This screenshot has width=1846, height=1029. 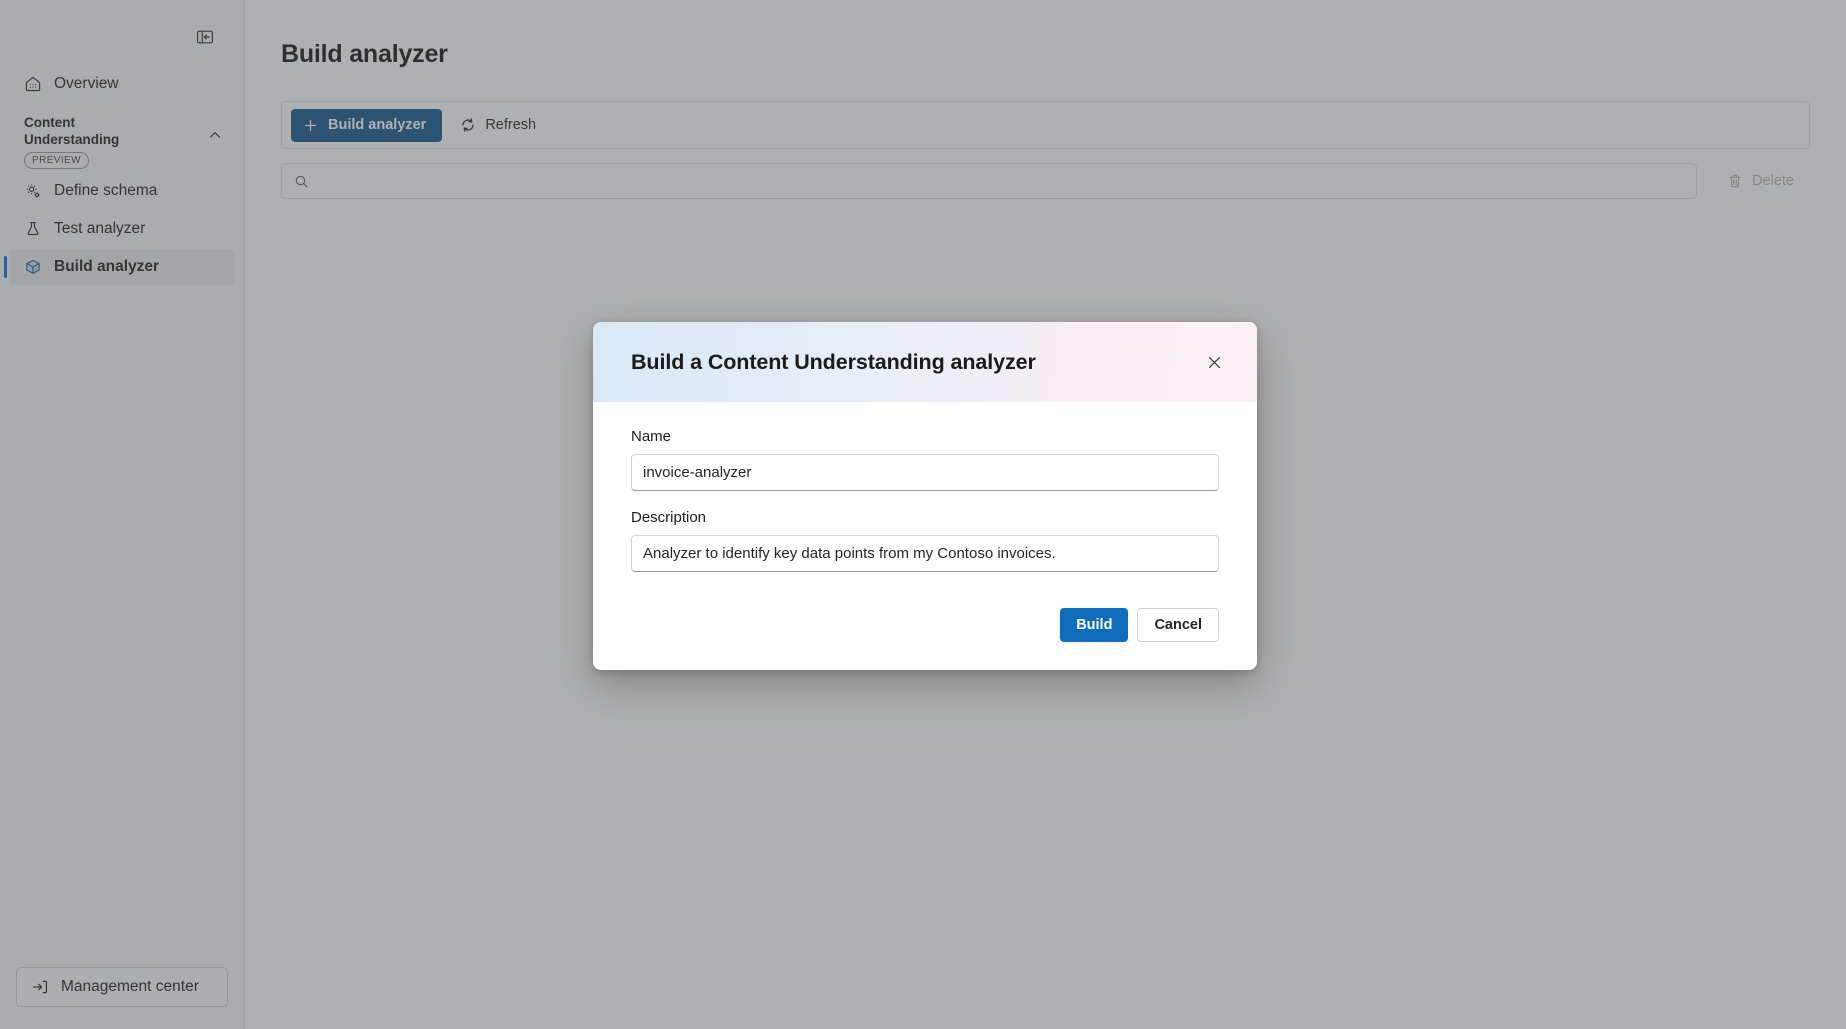 I want to click on description-field-label: Description, so click(x=669, y=517).